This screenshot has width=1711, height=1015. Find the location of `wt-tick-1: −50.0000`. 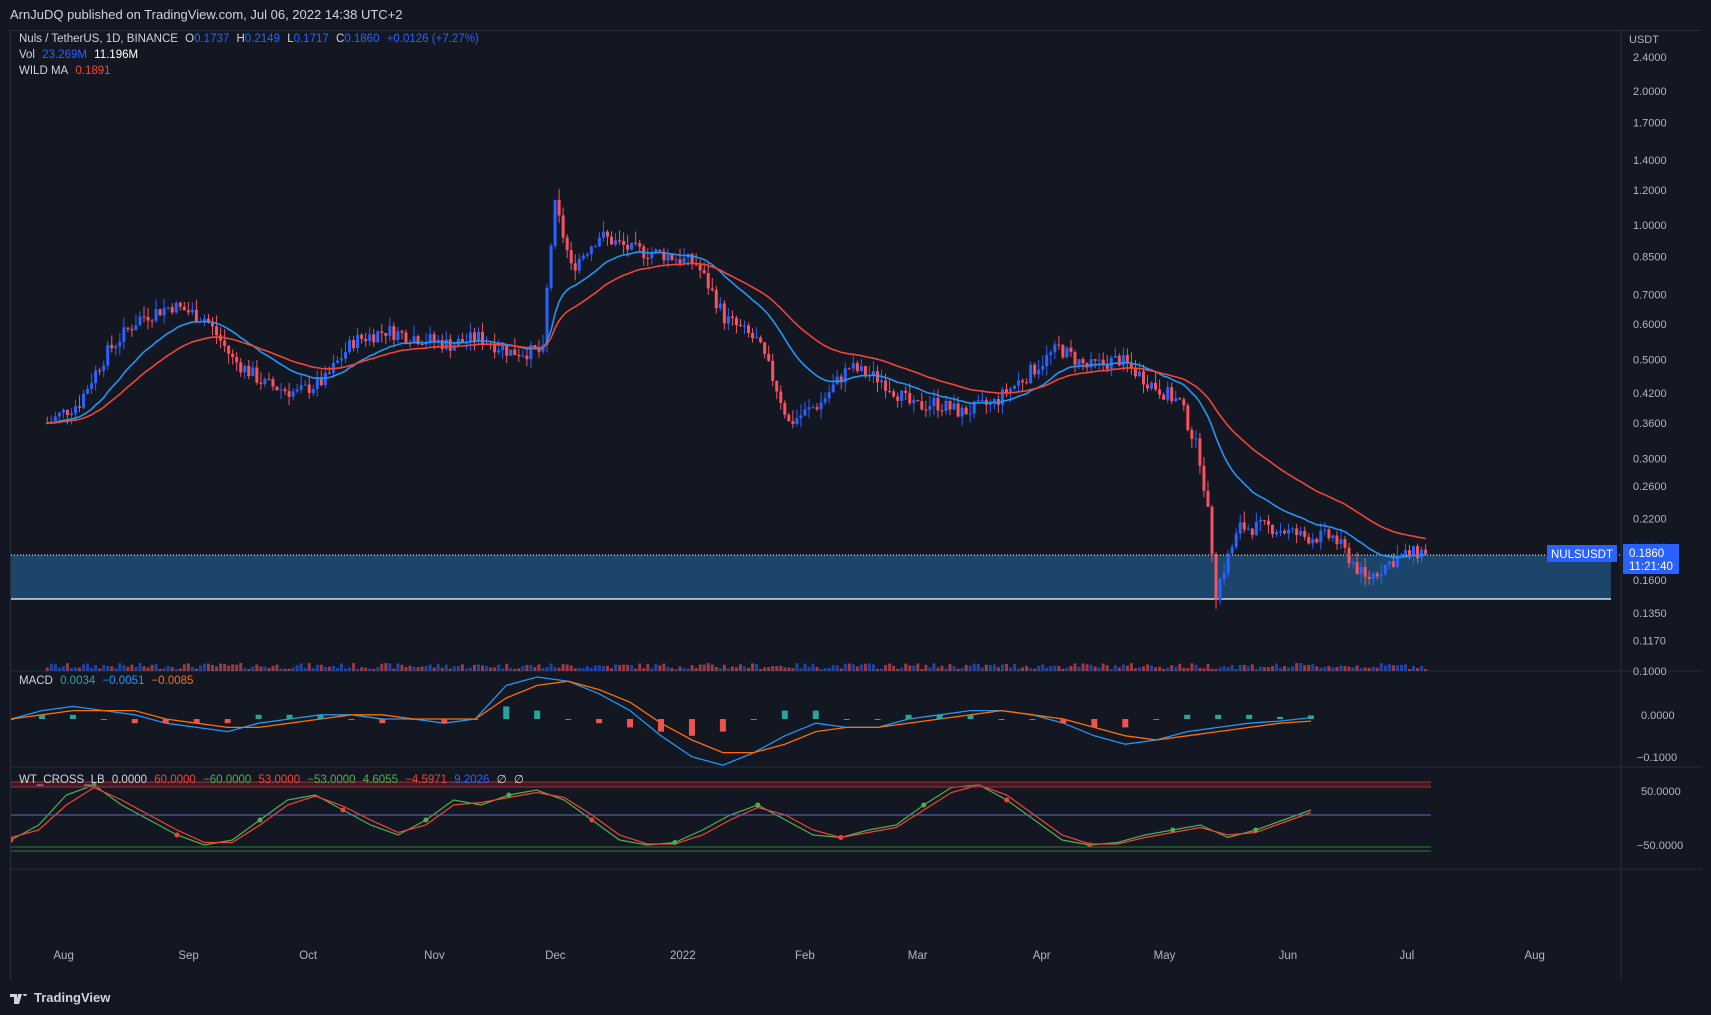

wt-tick-1: −50.0000 is located at coordinates (1660, 846).